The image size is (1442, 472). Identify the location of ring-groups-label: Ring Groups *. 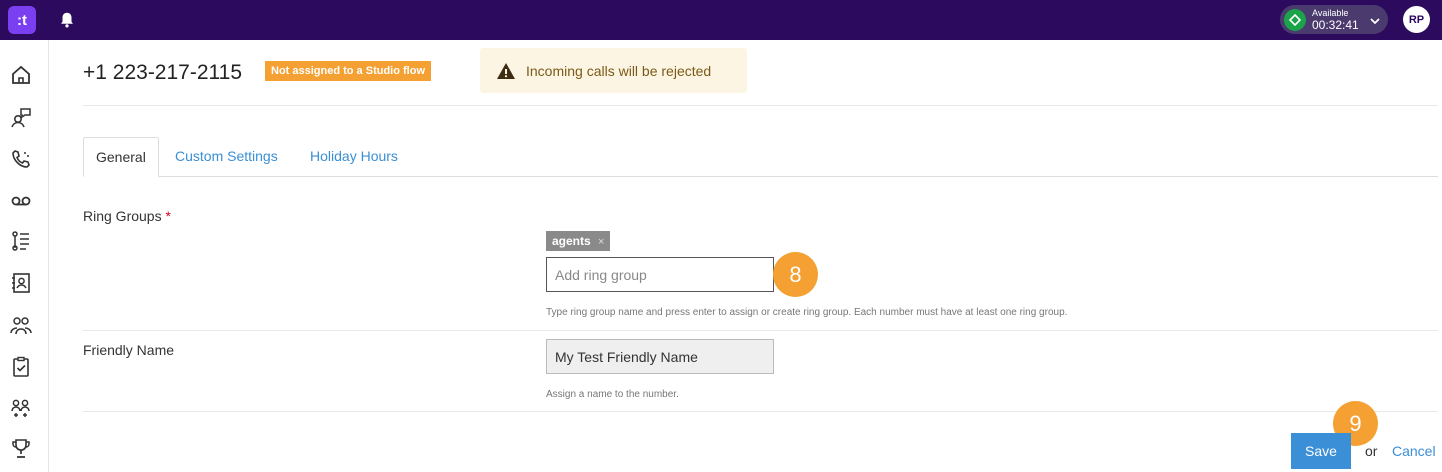
(127, 216).